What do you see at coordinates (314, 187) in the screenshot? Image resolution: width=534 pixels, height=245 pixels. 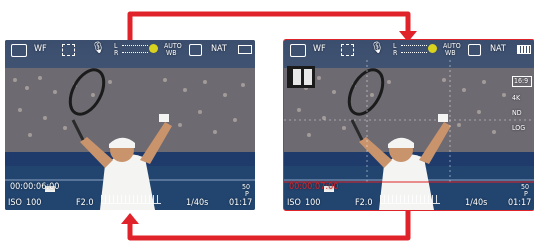 I see `timecode-recording: 00:00:07:00` at bounding box center [314, 187].